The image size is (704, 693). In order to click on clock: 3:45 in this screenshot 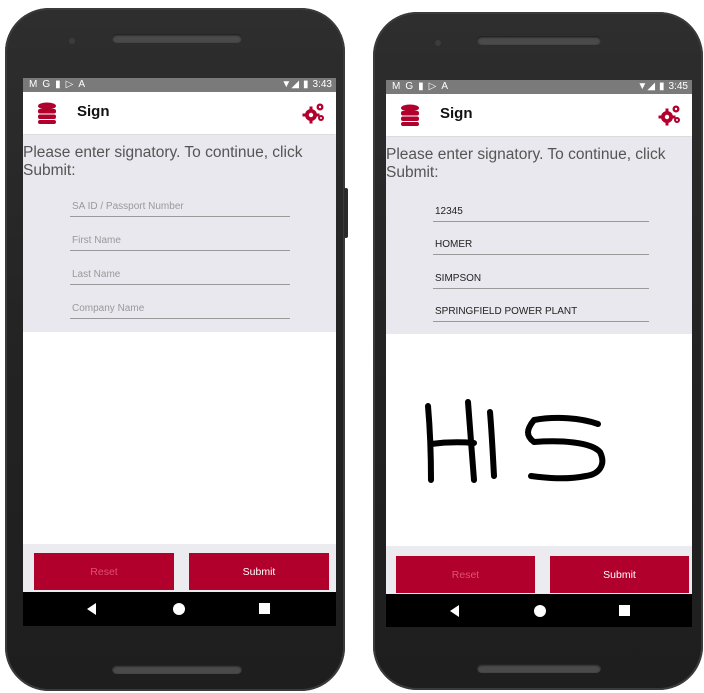, I will do `click(678, 86)`.